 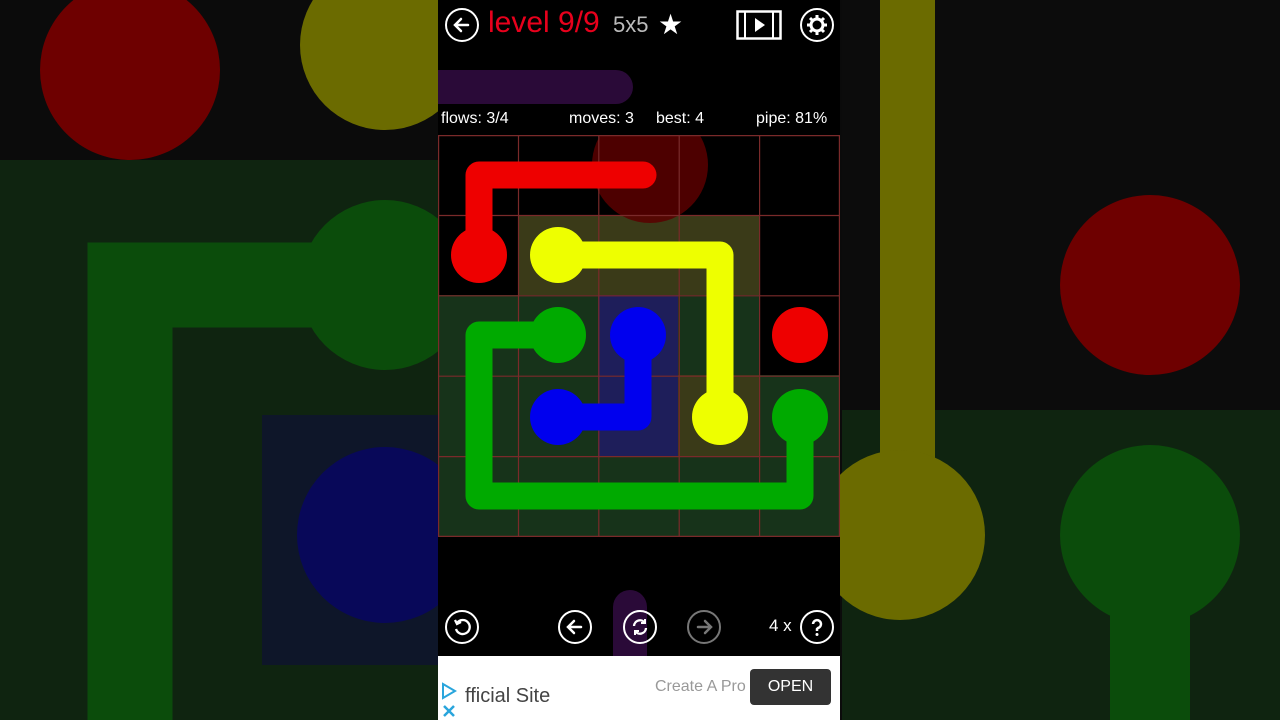 I want to click on hint-question-icon, so click(x=817, y=627).